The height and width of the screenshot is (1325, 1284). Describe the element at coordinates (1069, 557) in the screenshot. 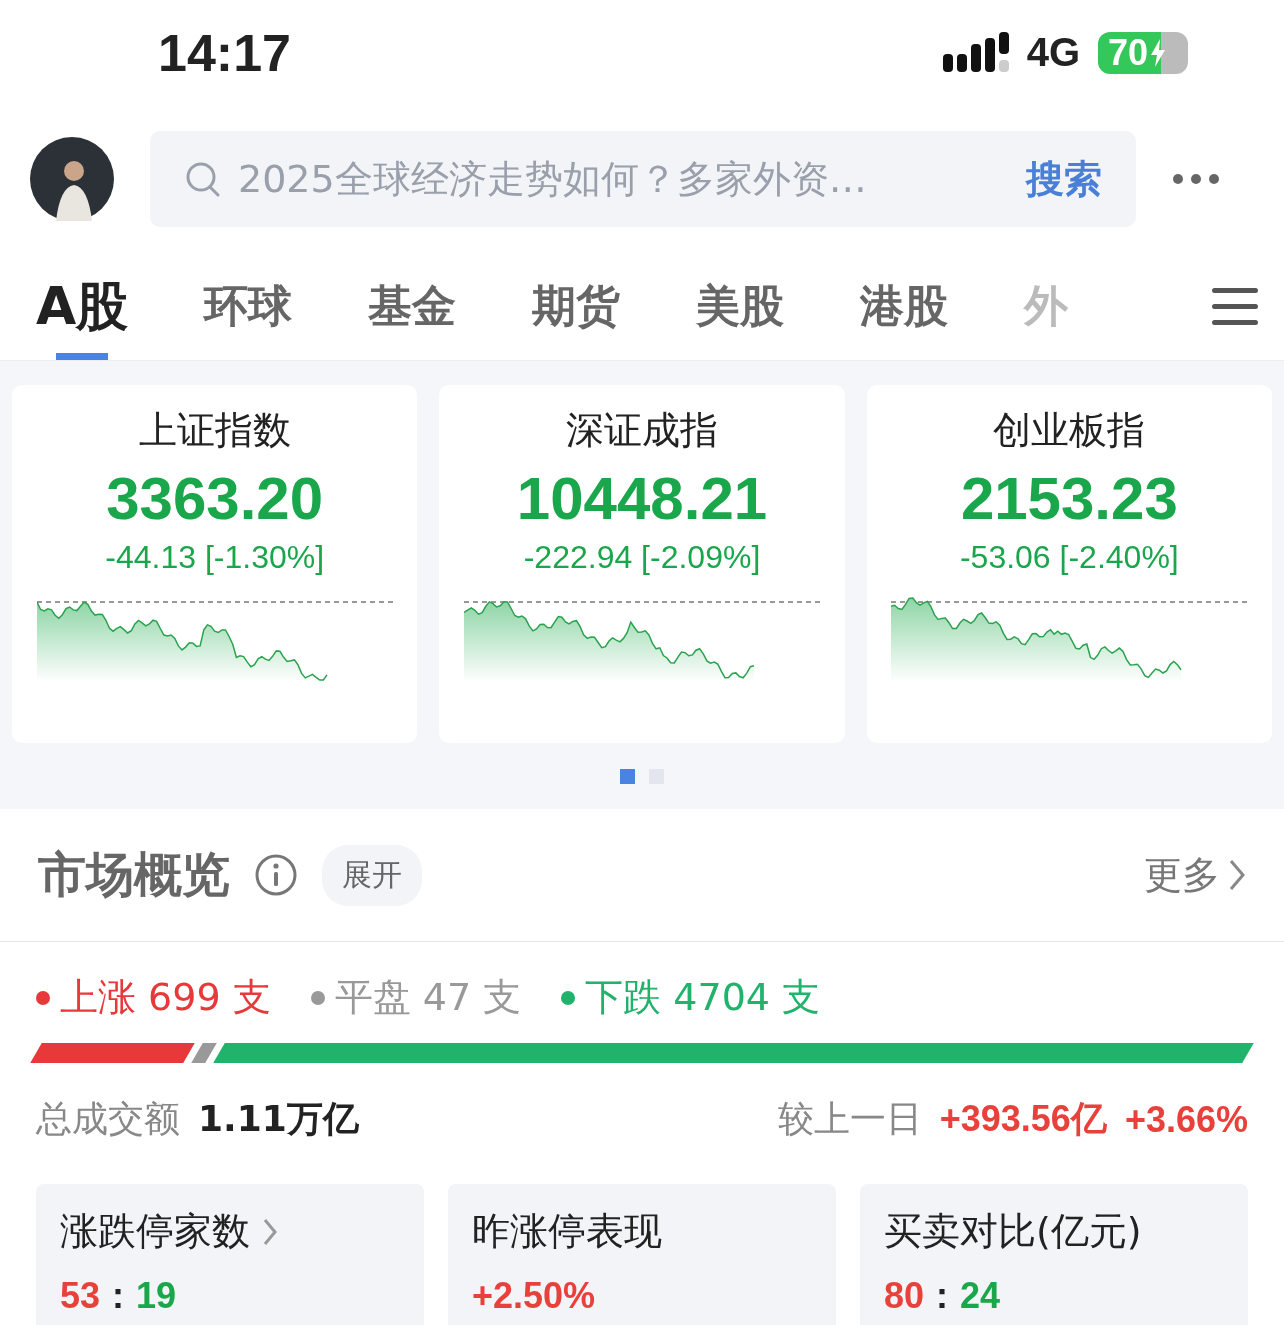

I see `index-change: -53.06 [-2.40%]` at that location.